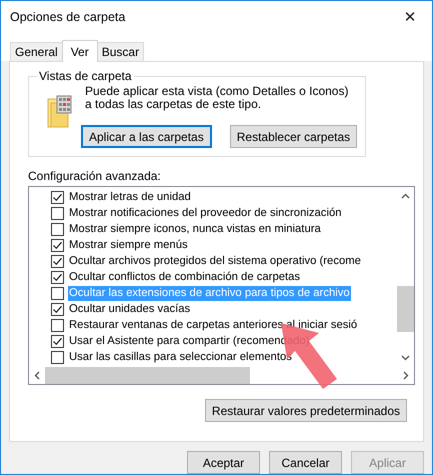  I want to click on restore-defaults-button: Restaurar valores predeterminados, so click(305, 410).